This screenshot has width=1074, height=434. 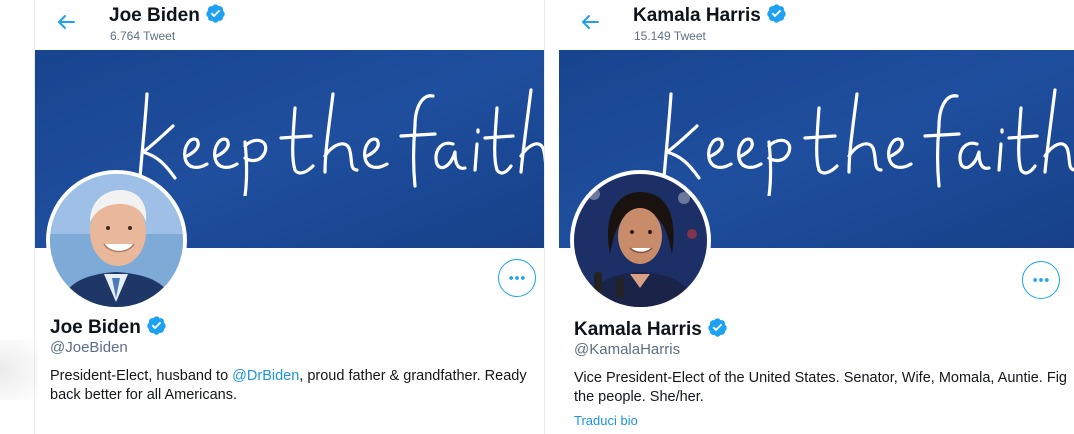 I want to click on shadow-edge, so click(x=19, y=370).